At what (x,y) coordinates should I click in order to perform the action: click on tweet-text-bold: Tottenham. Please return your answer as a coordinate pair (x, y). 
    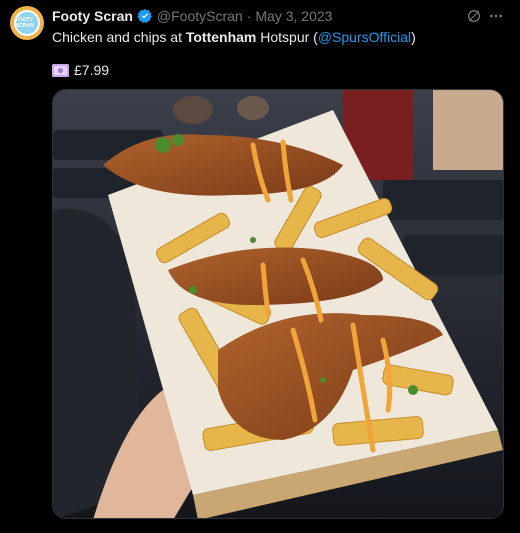
    Looking at the image, I should click on (221, 37).